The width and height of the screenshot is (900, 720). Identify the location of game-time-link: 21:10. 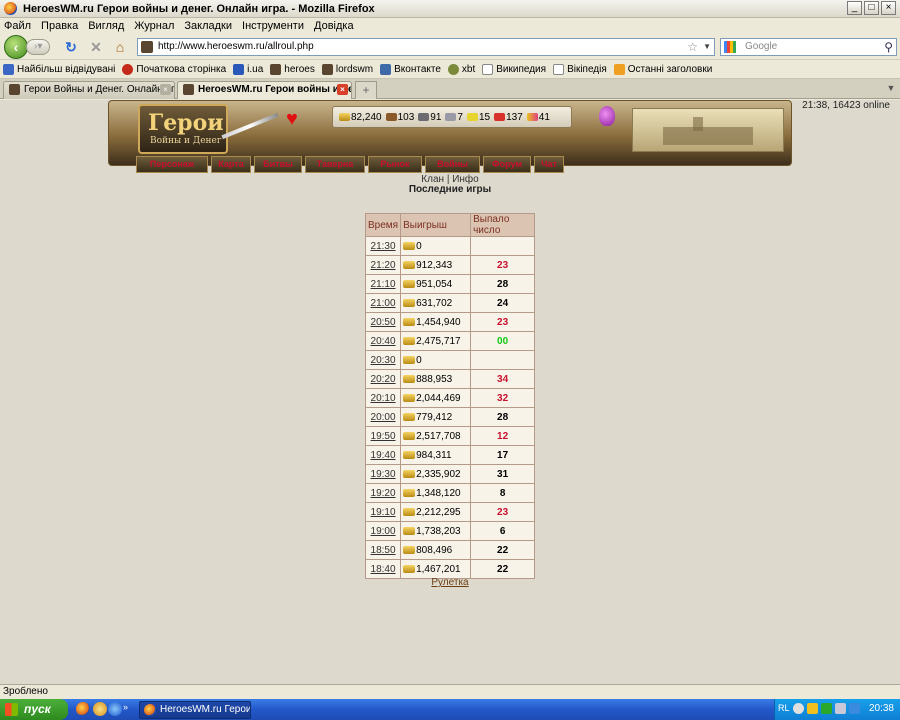
(383, 284).